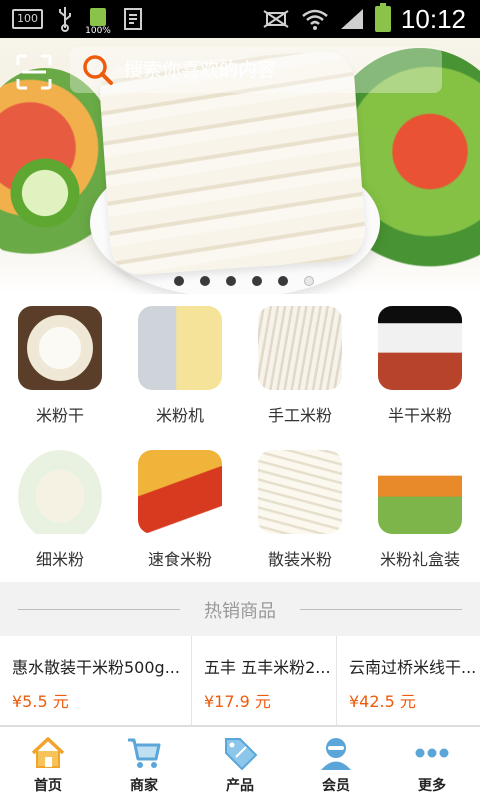 The image size is (480, 800). I want to click on category-item: 半干米粉, so click(420, 366).